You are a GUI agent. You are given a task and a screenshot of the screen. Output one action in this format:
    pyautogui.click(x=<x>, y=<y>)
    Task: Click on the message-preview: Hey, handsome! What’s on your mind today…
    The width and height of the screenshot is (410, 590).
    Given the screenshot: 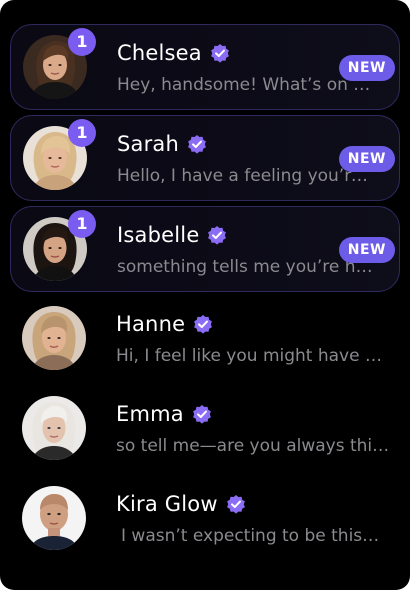 What is the action you would take?
    pyautogui.click(x=246, y=85)
    